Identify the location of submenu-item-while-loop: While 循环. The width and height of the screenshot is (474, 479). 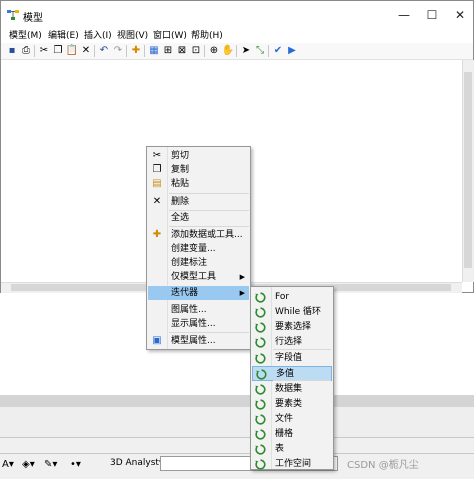
(292, 312).